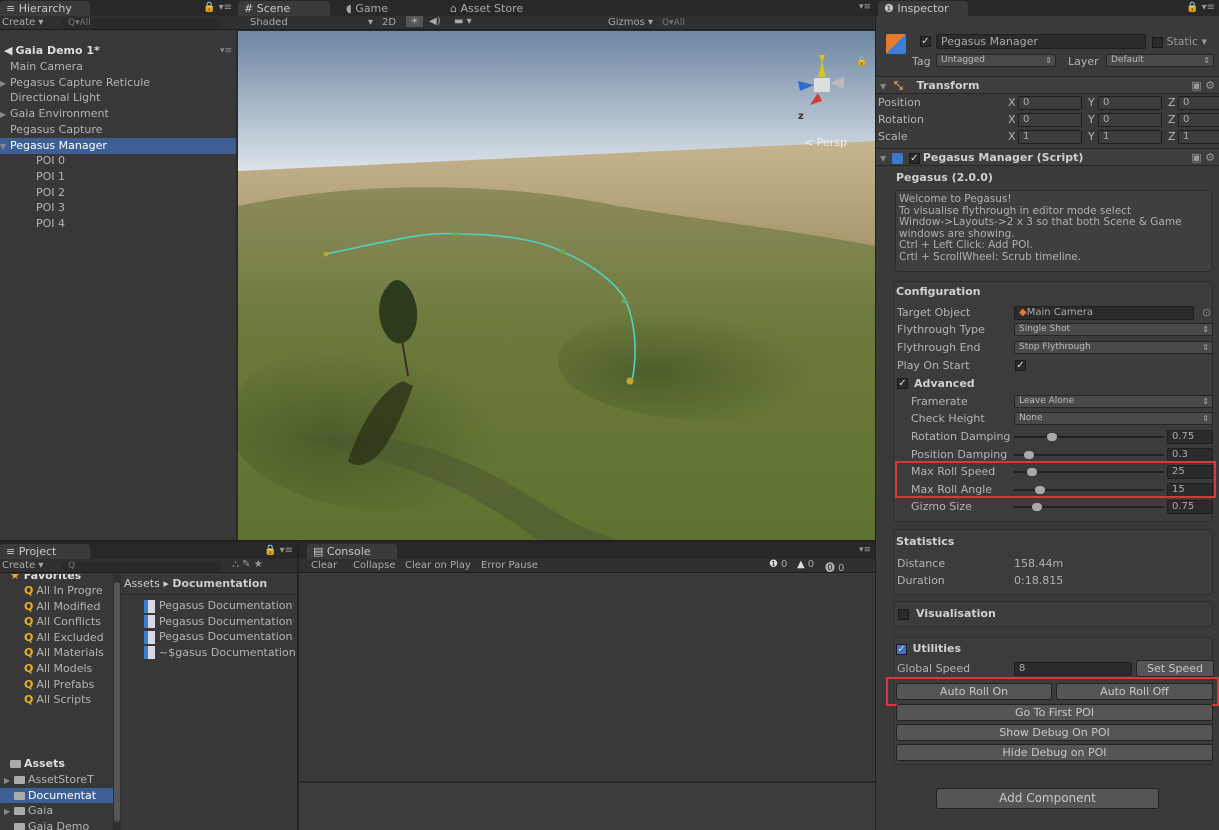 The height and width of the screenshot is (830, 1219). I want to click on hierarchy-item: POI 3, so click(118, 208).